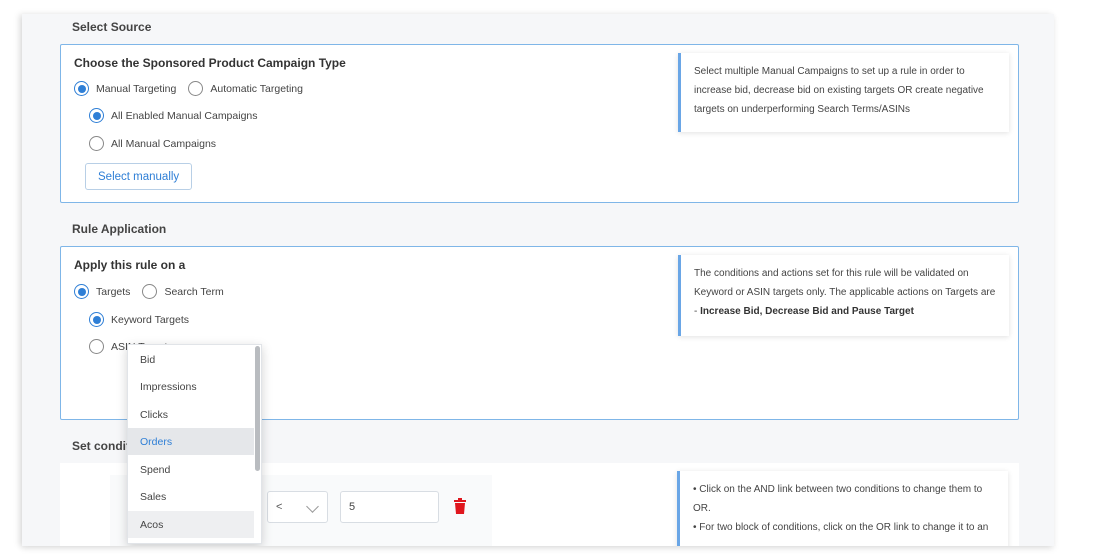 Image resolution: width=1100 pixels, height=559 pixels. Describe the element at coordinates (256, 88) in the screenshot. I see `automatic-targeting-label: Automatic Targeting` at that location.